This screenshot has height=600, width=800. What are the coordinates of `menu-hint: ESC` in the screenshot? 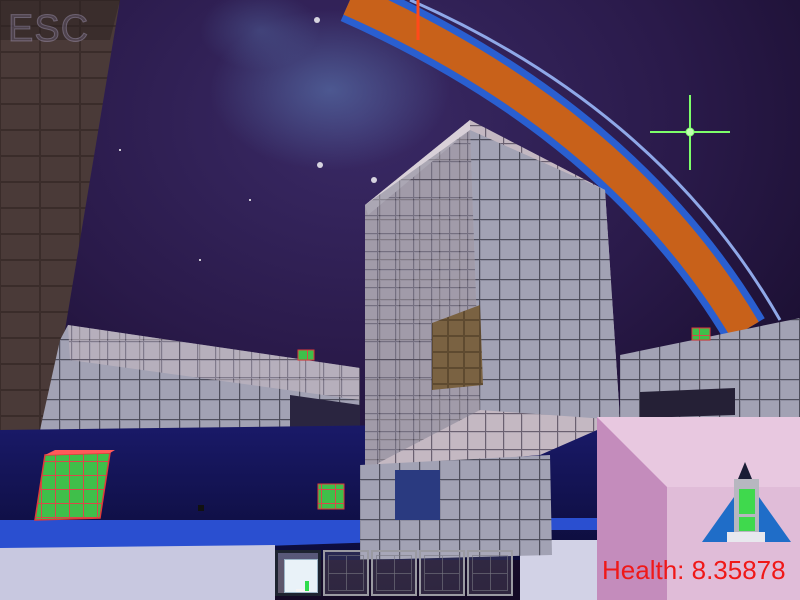 It's located at (48, 29).